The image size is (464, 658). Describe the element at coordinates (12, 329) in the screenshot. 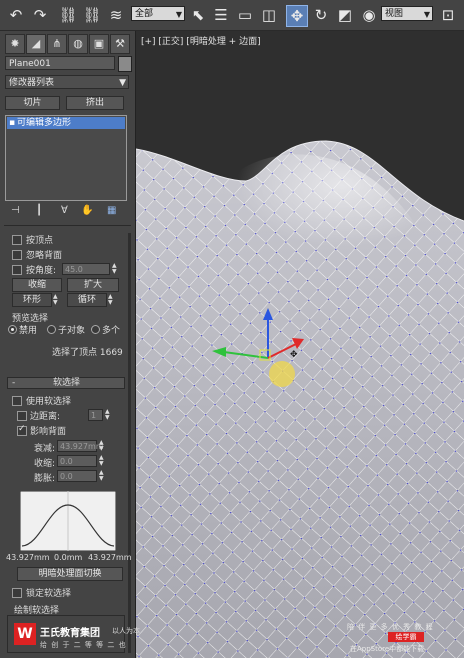

I see `preview-off-radio` at that location.